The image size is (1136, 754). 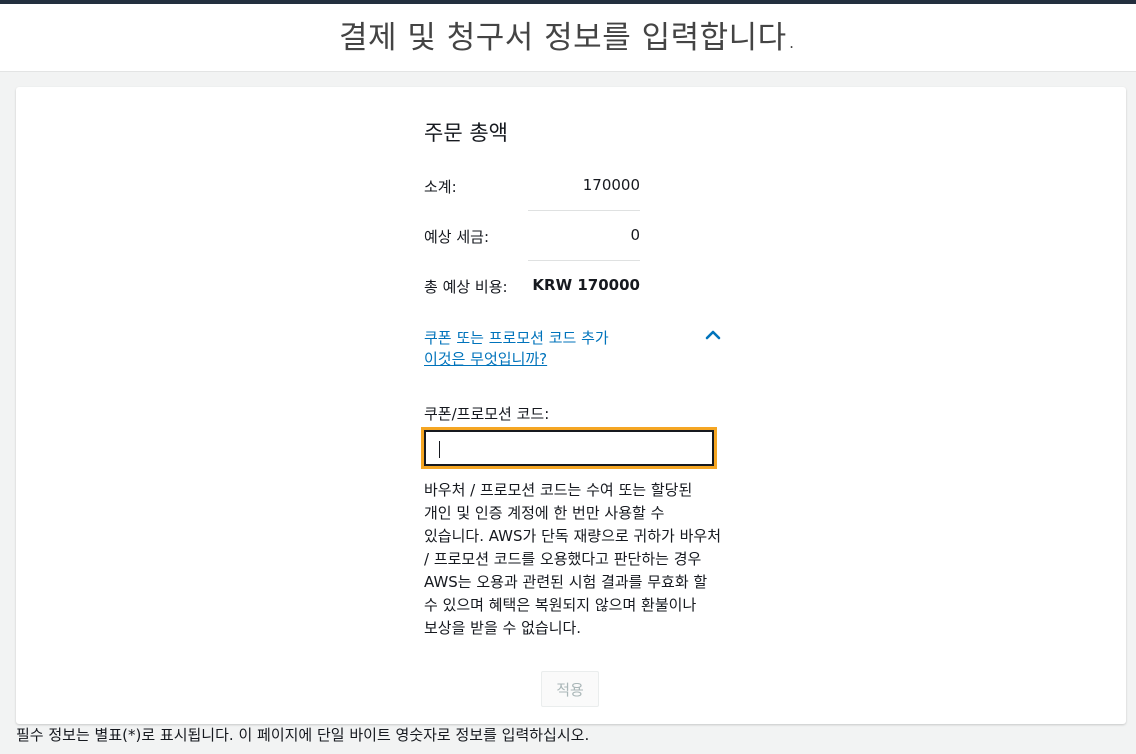 I want to click on order-summary-title: 주문 총액, so click(x=466, y=133).